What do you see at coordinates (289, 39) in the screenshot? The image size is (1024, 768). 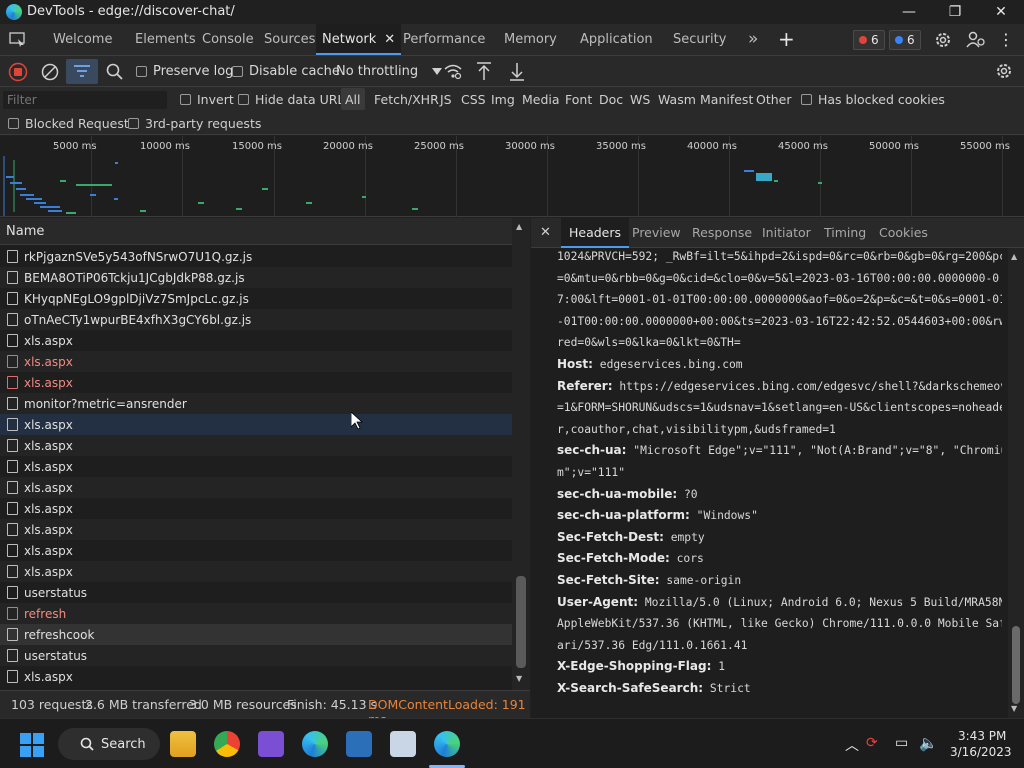 I see `tab-sources: Sources` at bounding box center [289, 39].